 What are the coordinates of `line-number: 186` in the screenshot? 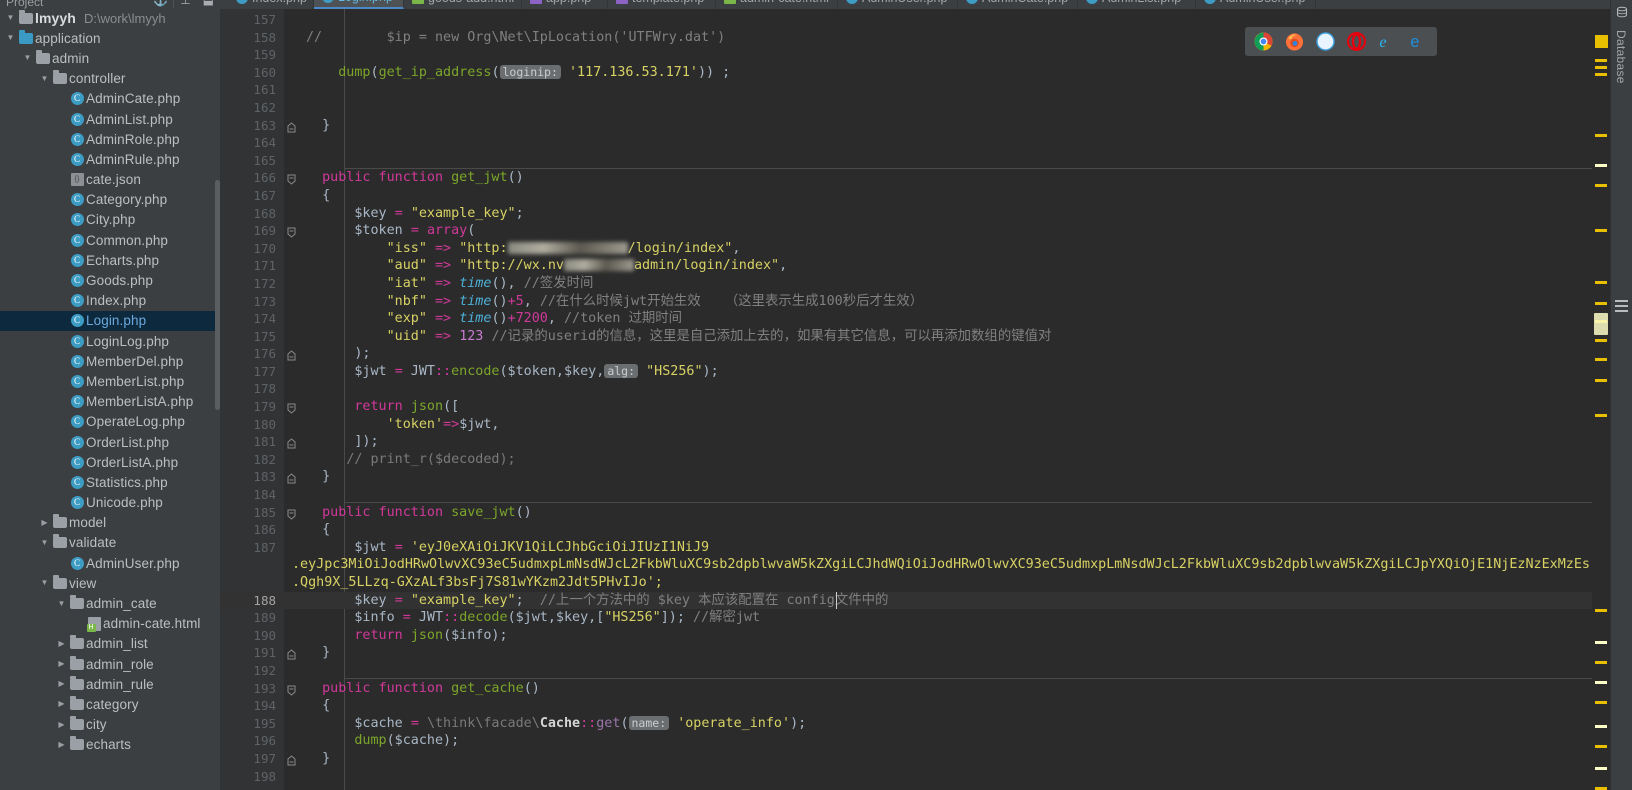 It's located at (252, 530).